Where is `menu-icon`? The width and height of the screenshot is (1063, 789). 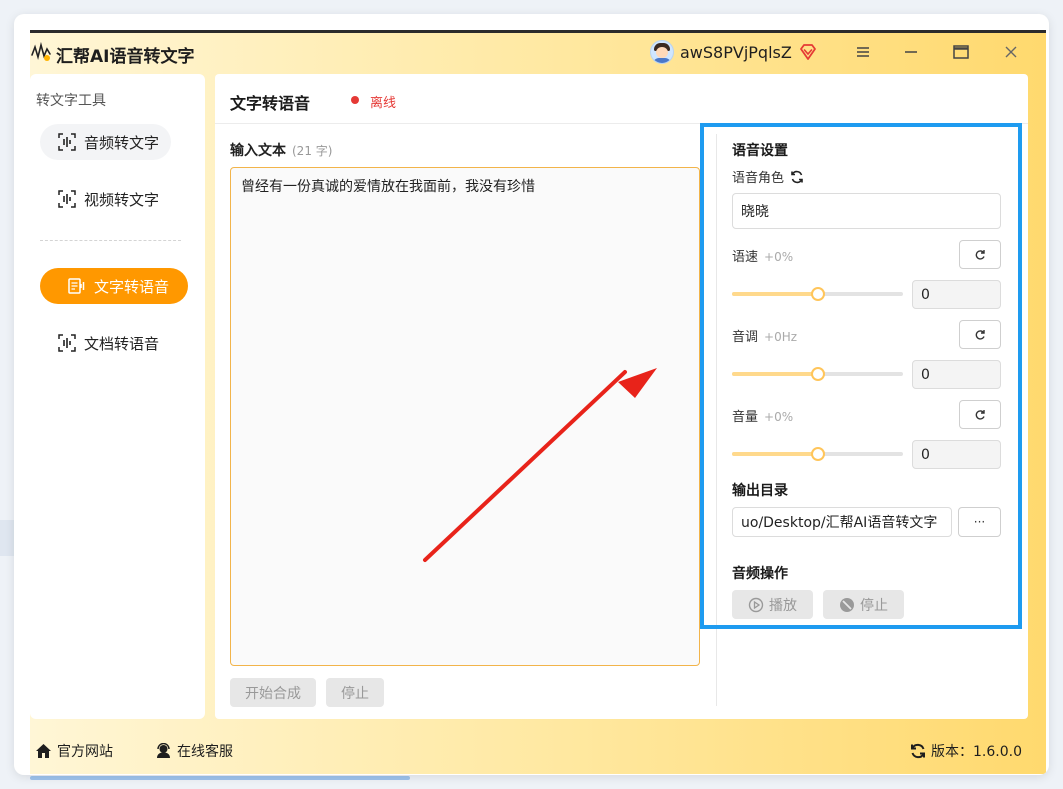
menu-icon is located at coordinates (863, 52).